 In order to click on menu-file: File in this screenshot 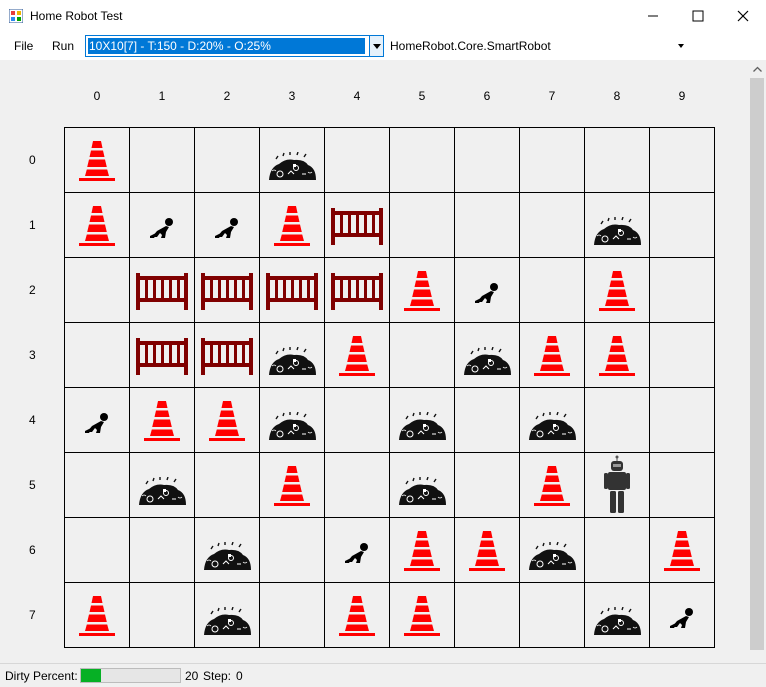, I will do `click(23, 46)`.